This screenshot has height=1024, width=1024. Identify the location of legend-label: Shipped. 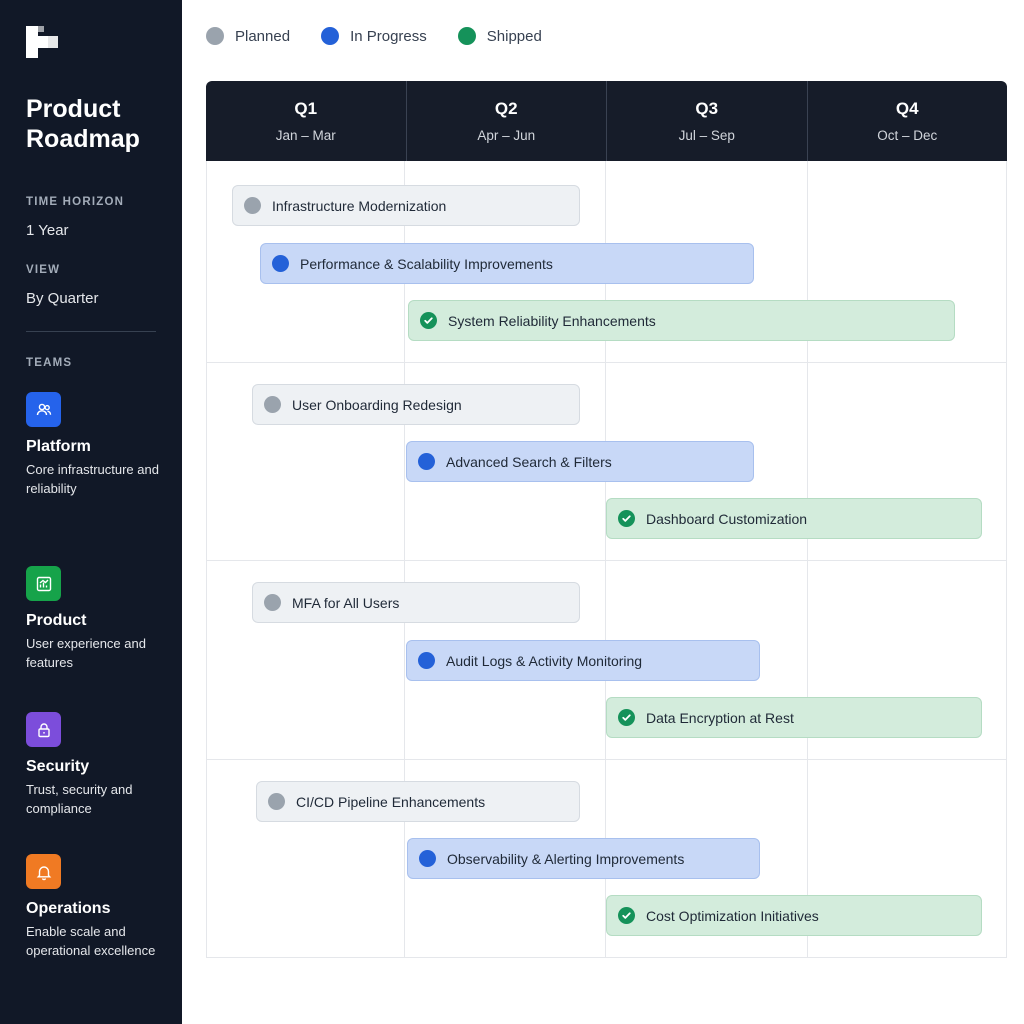
(514, 36).